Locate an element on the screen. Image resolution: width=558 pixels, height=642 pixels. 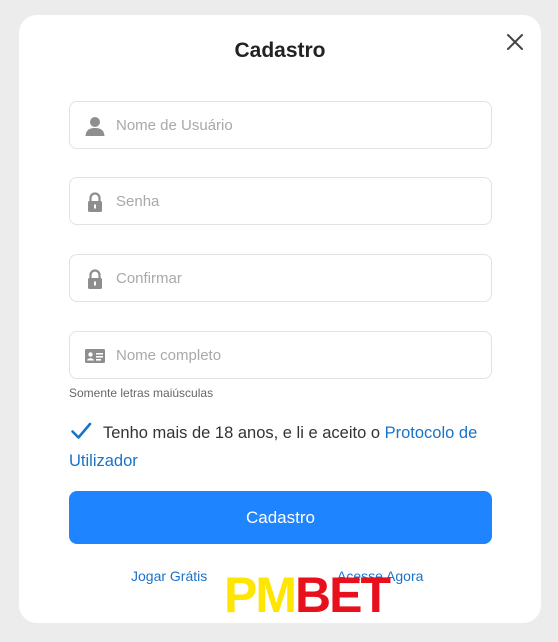
fullname-field is located at coordinates (280, 355).